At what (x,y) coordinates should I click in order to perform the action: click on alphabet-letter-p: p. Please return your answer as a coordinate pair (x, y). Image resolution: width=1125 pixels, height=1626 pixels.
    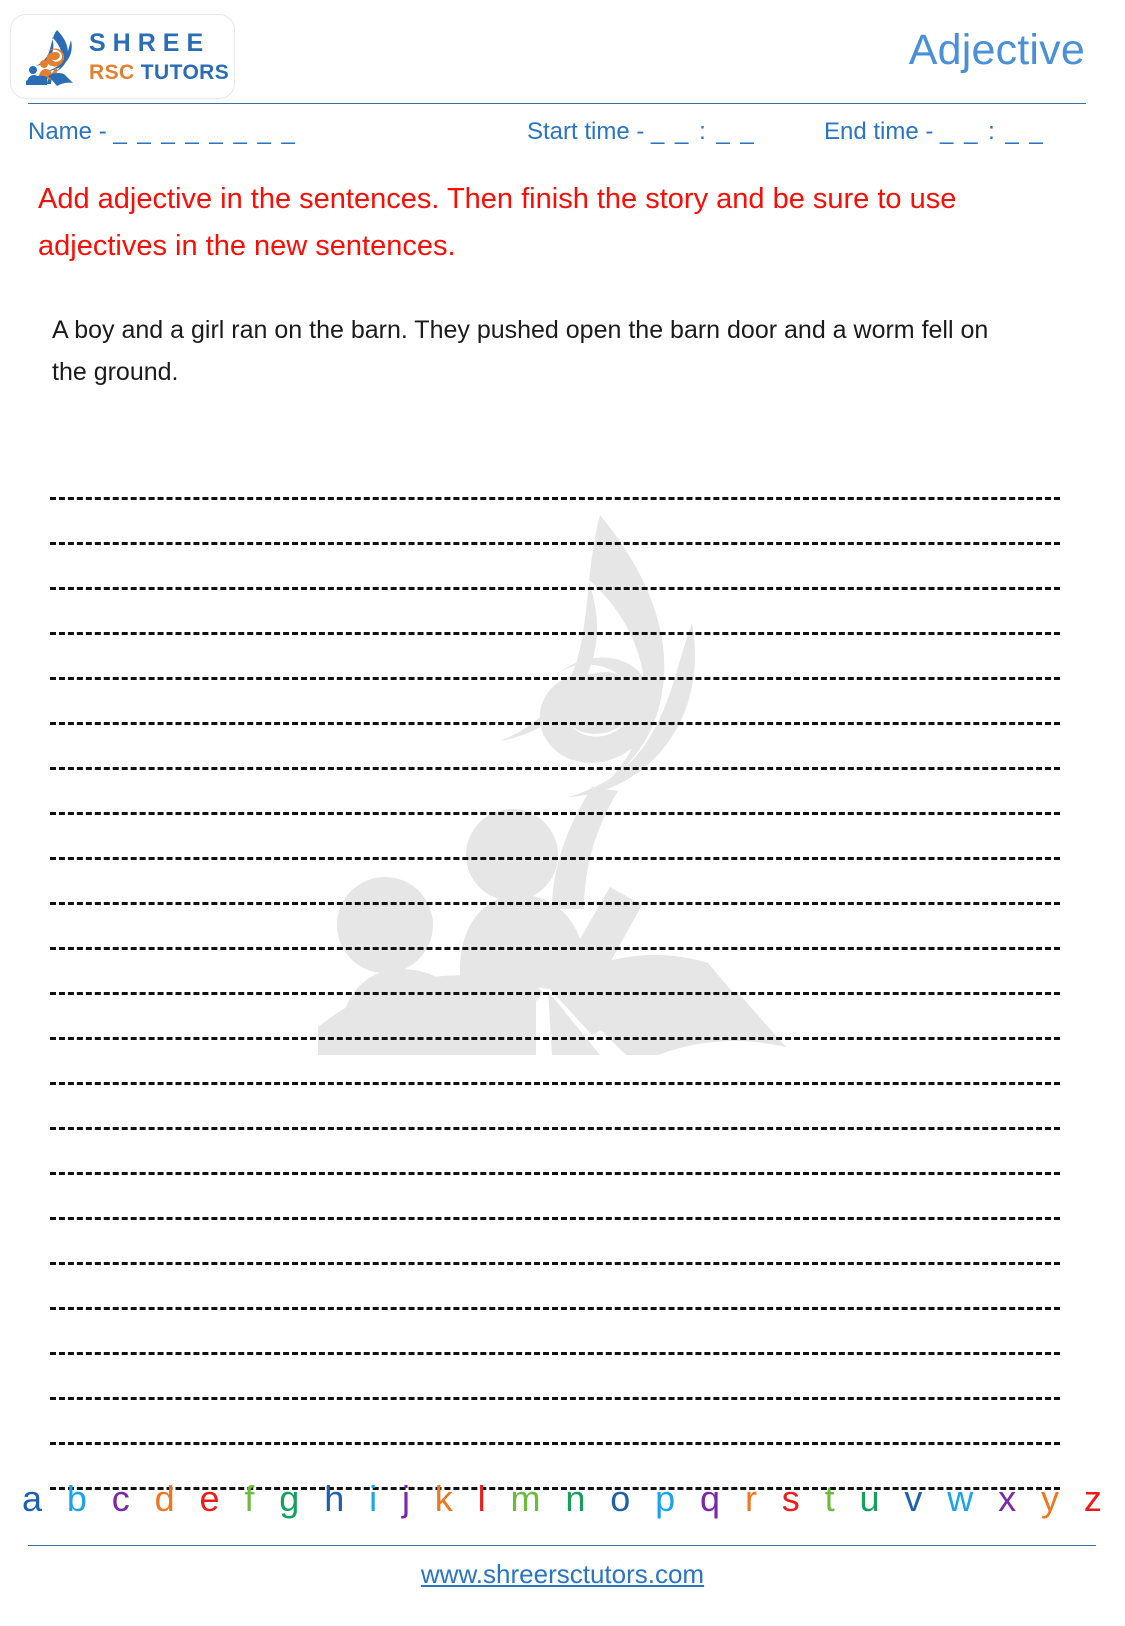
    Looking at the image, I should click on (665, 1498).